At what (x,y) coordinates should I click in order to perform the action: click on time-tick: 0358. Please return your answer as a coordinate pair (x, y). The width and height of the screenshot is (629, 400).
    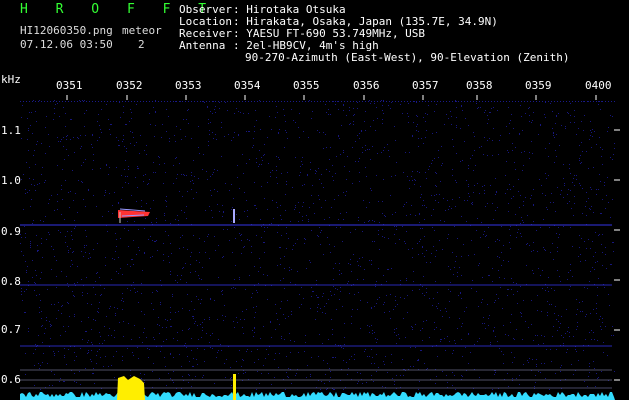
    Looking at the image, I should click on (479, 85).